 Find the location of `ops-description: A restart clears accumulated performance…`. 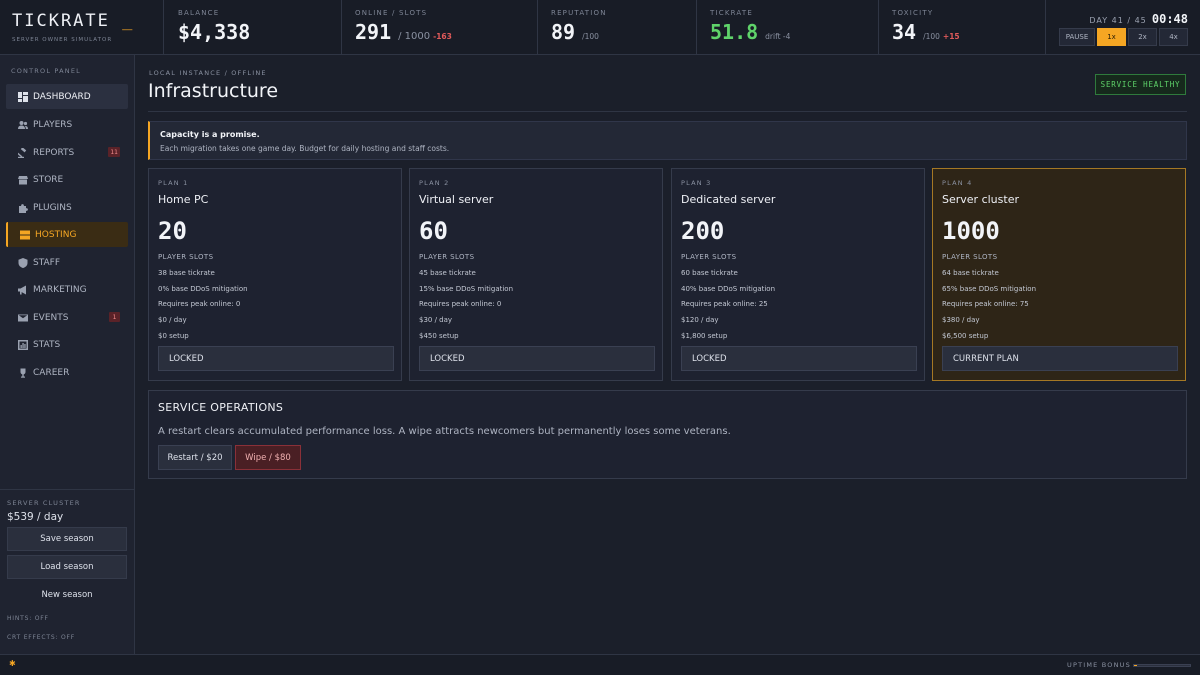

ops-description: A restart clears accumulated performance… is located at coordinates (444, 431).